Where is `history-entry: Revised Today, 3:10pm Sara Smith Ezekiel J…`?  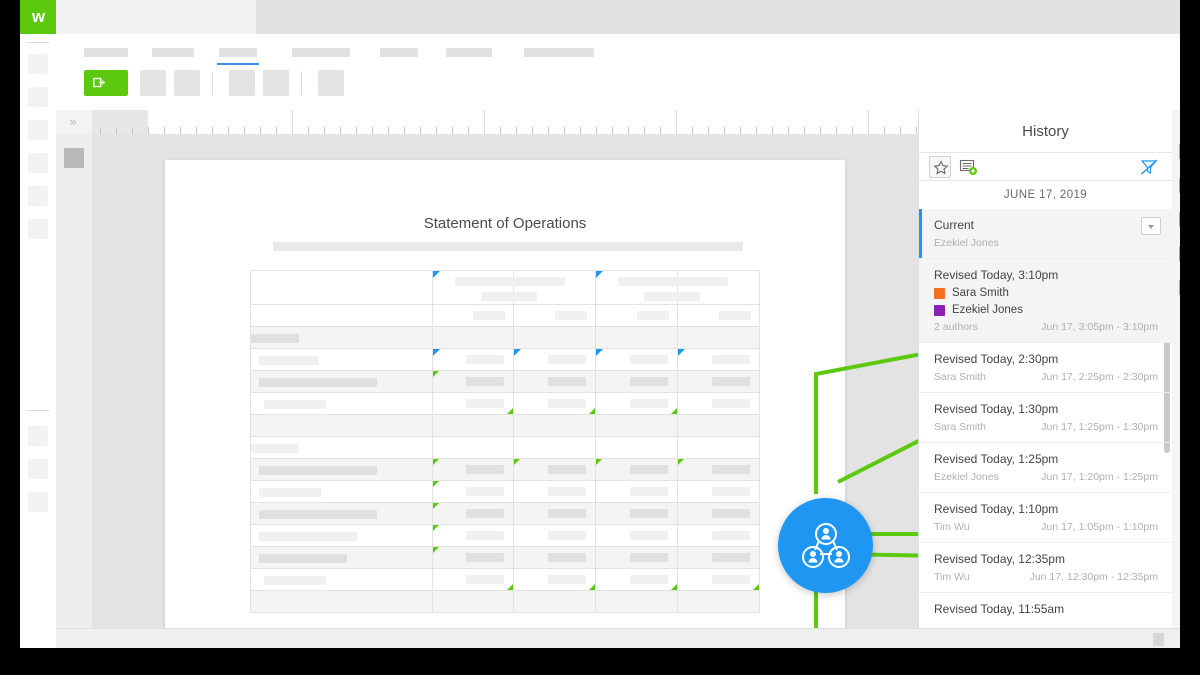 history-entry: Revised Today, 3:10pm Sara Smith Ezekiel J… is located at coordinates (1045, 301).